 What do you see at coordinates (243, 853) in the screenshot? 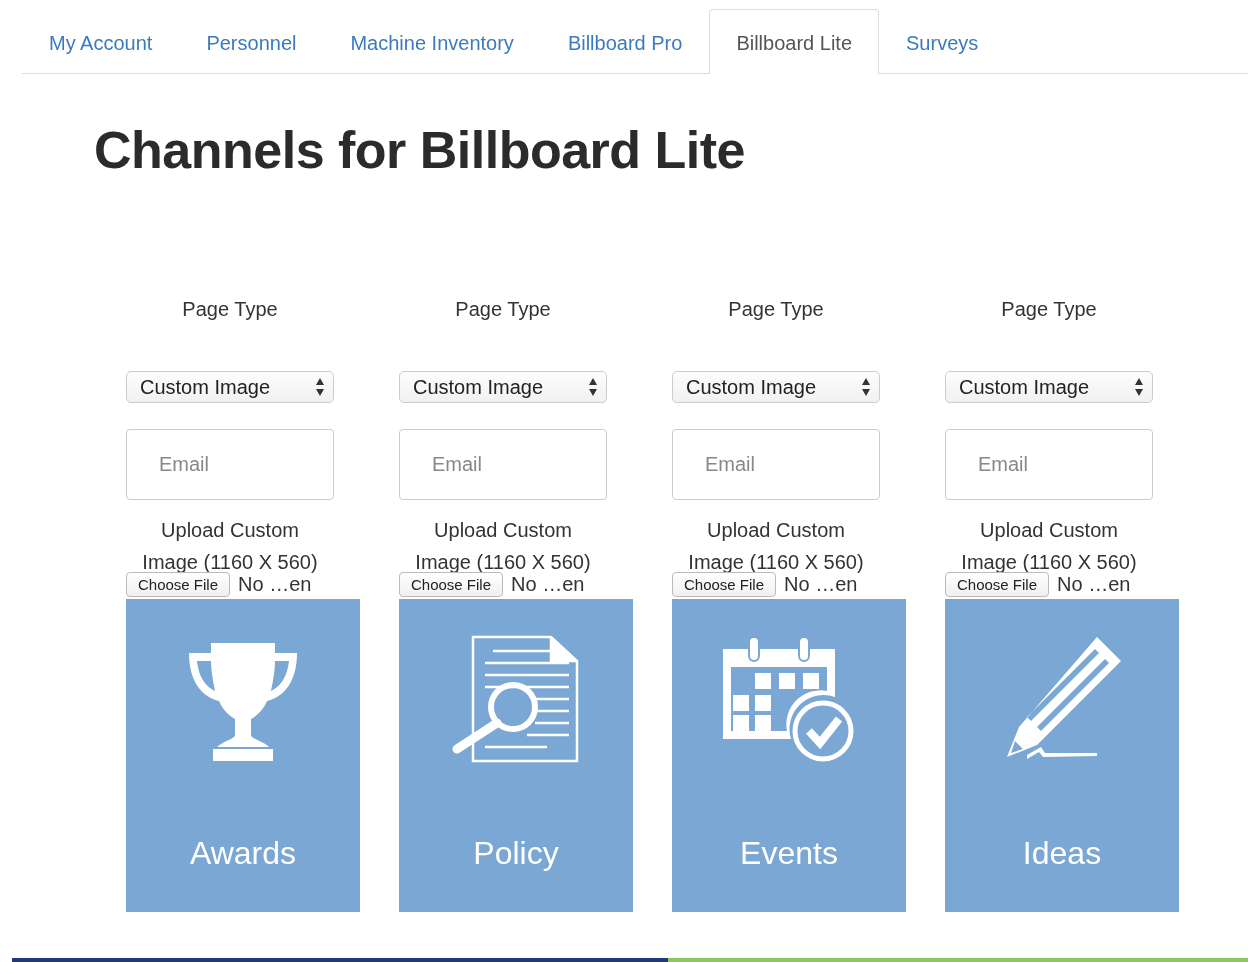
I see `tile-label: Awards` at bounding box center [243, 853].